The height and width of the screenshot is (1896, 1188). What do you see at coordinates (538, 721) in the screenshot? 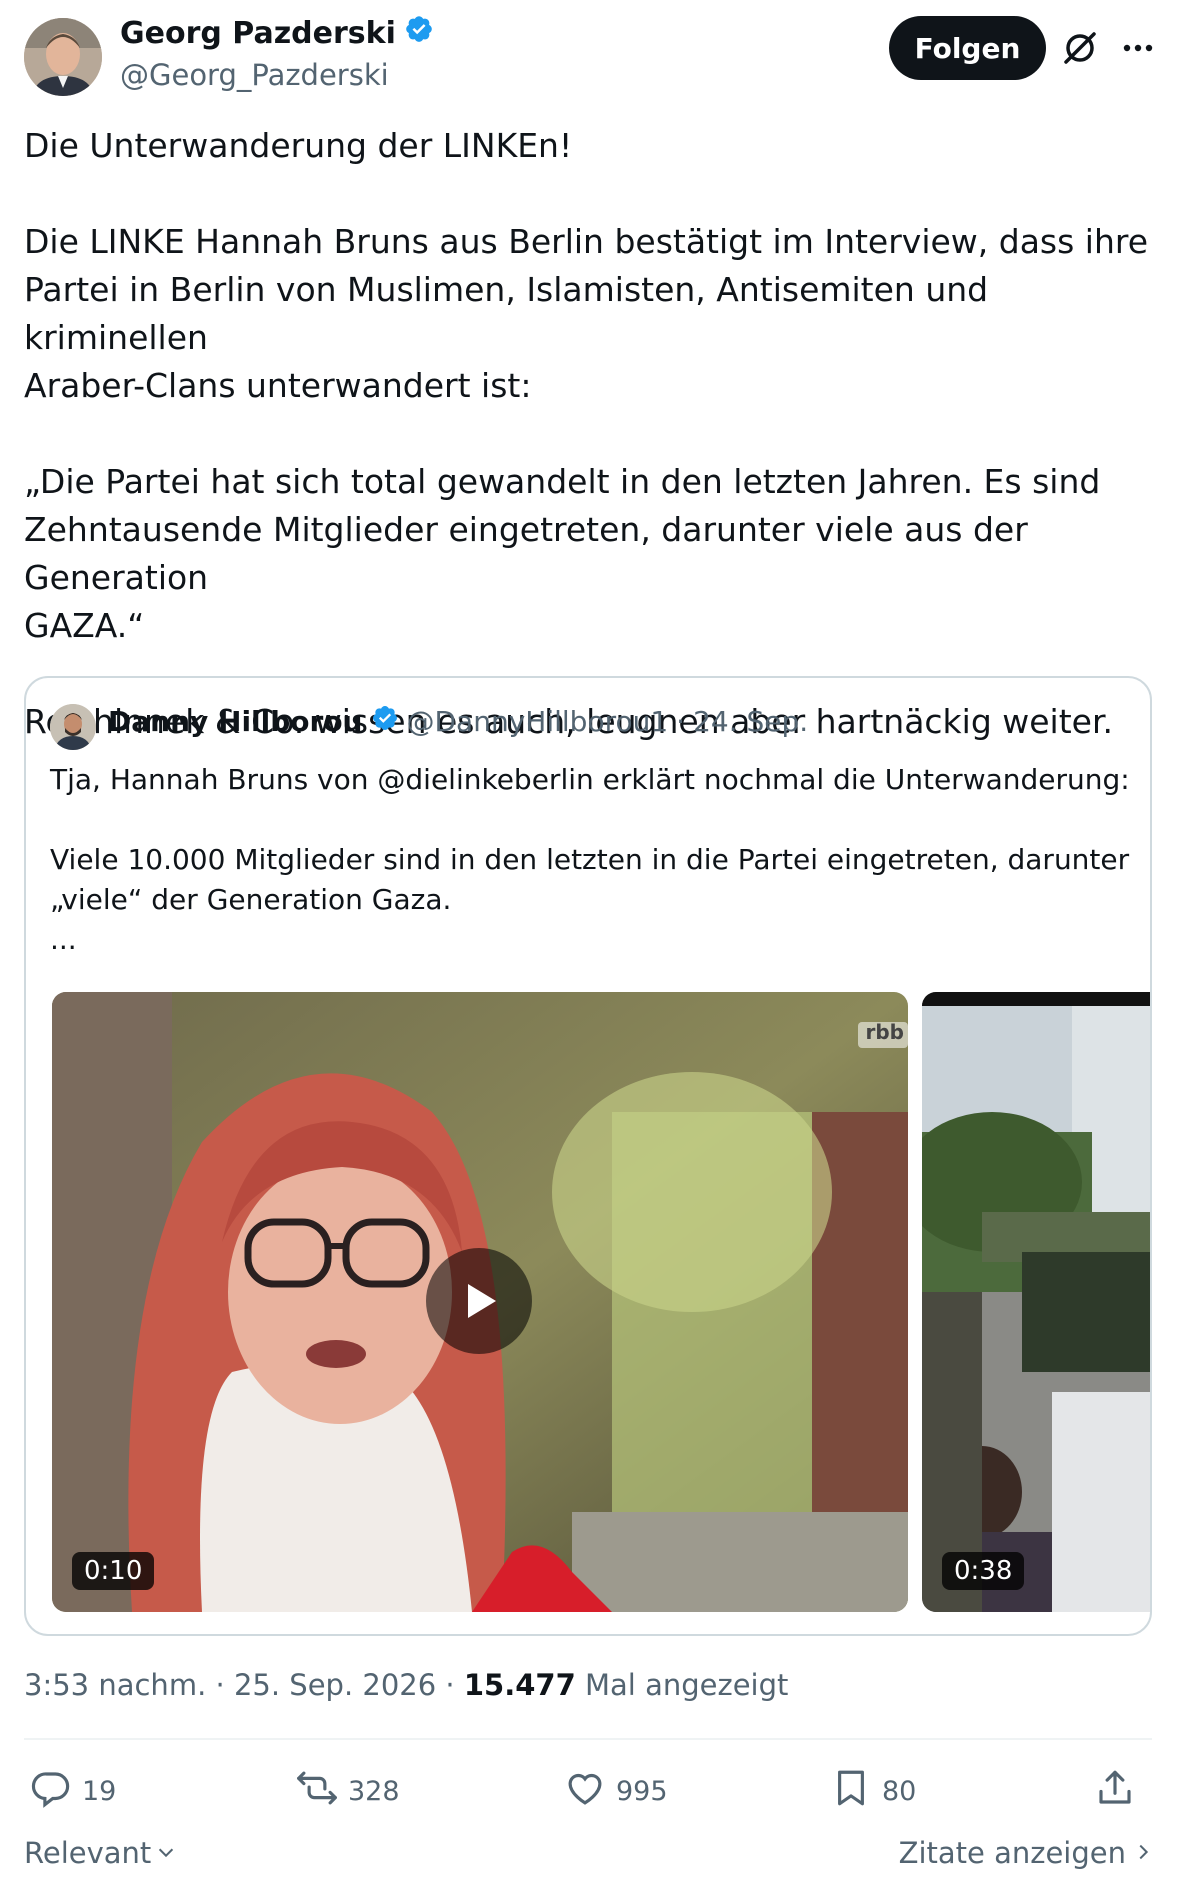
I see `quoted-author-handle: @DannyHillborou1` at bounding box center [538, 721].